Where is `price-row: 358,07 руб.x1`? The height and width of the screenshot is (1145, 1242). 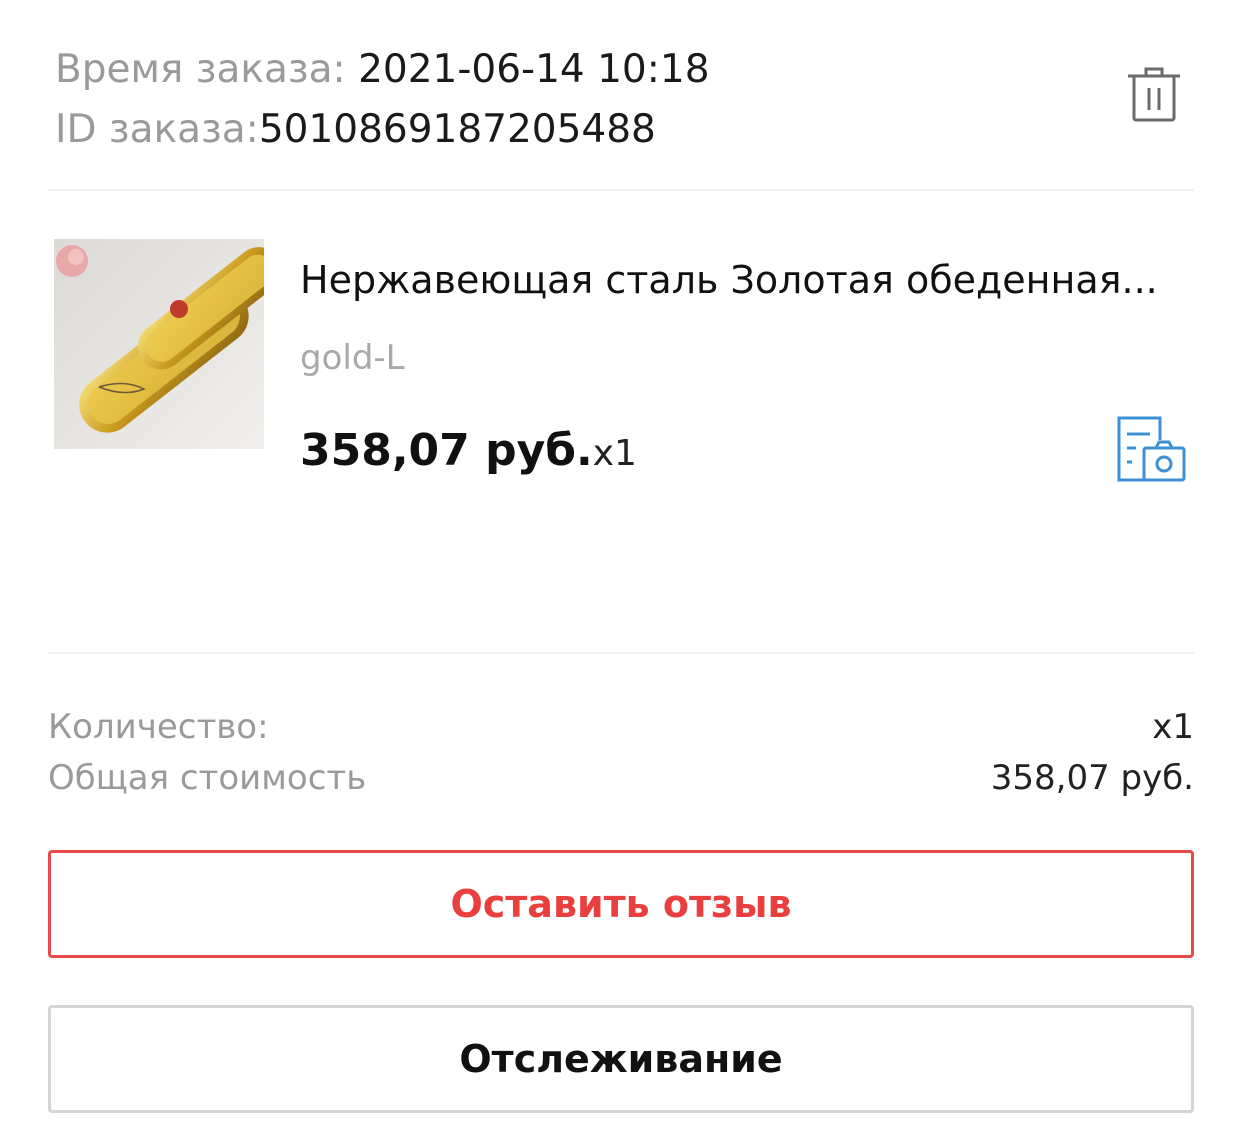 price-row: 358,07 руб.x1 is located at coordinates (468, 455).